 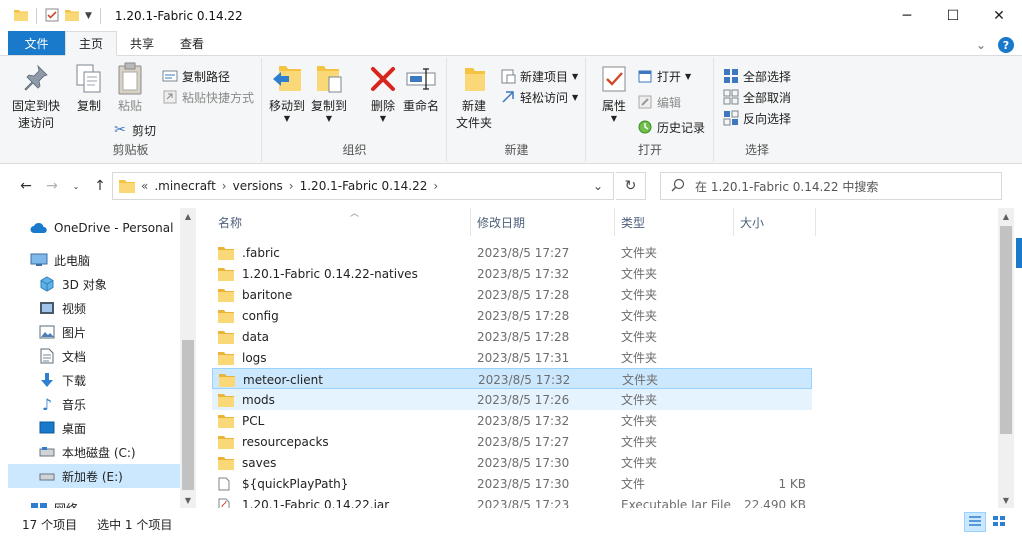 I want to click on edit-button: 编辑, so click(x=659, y=102).